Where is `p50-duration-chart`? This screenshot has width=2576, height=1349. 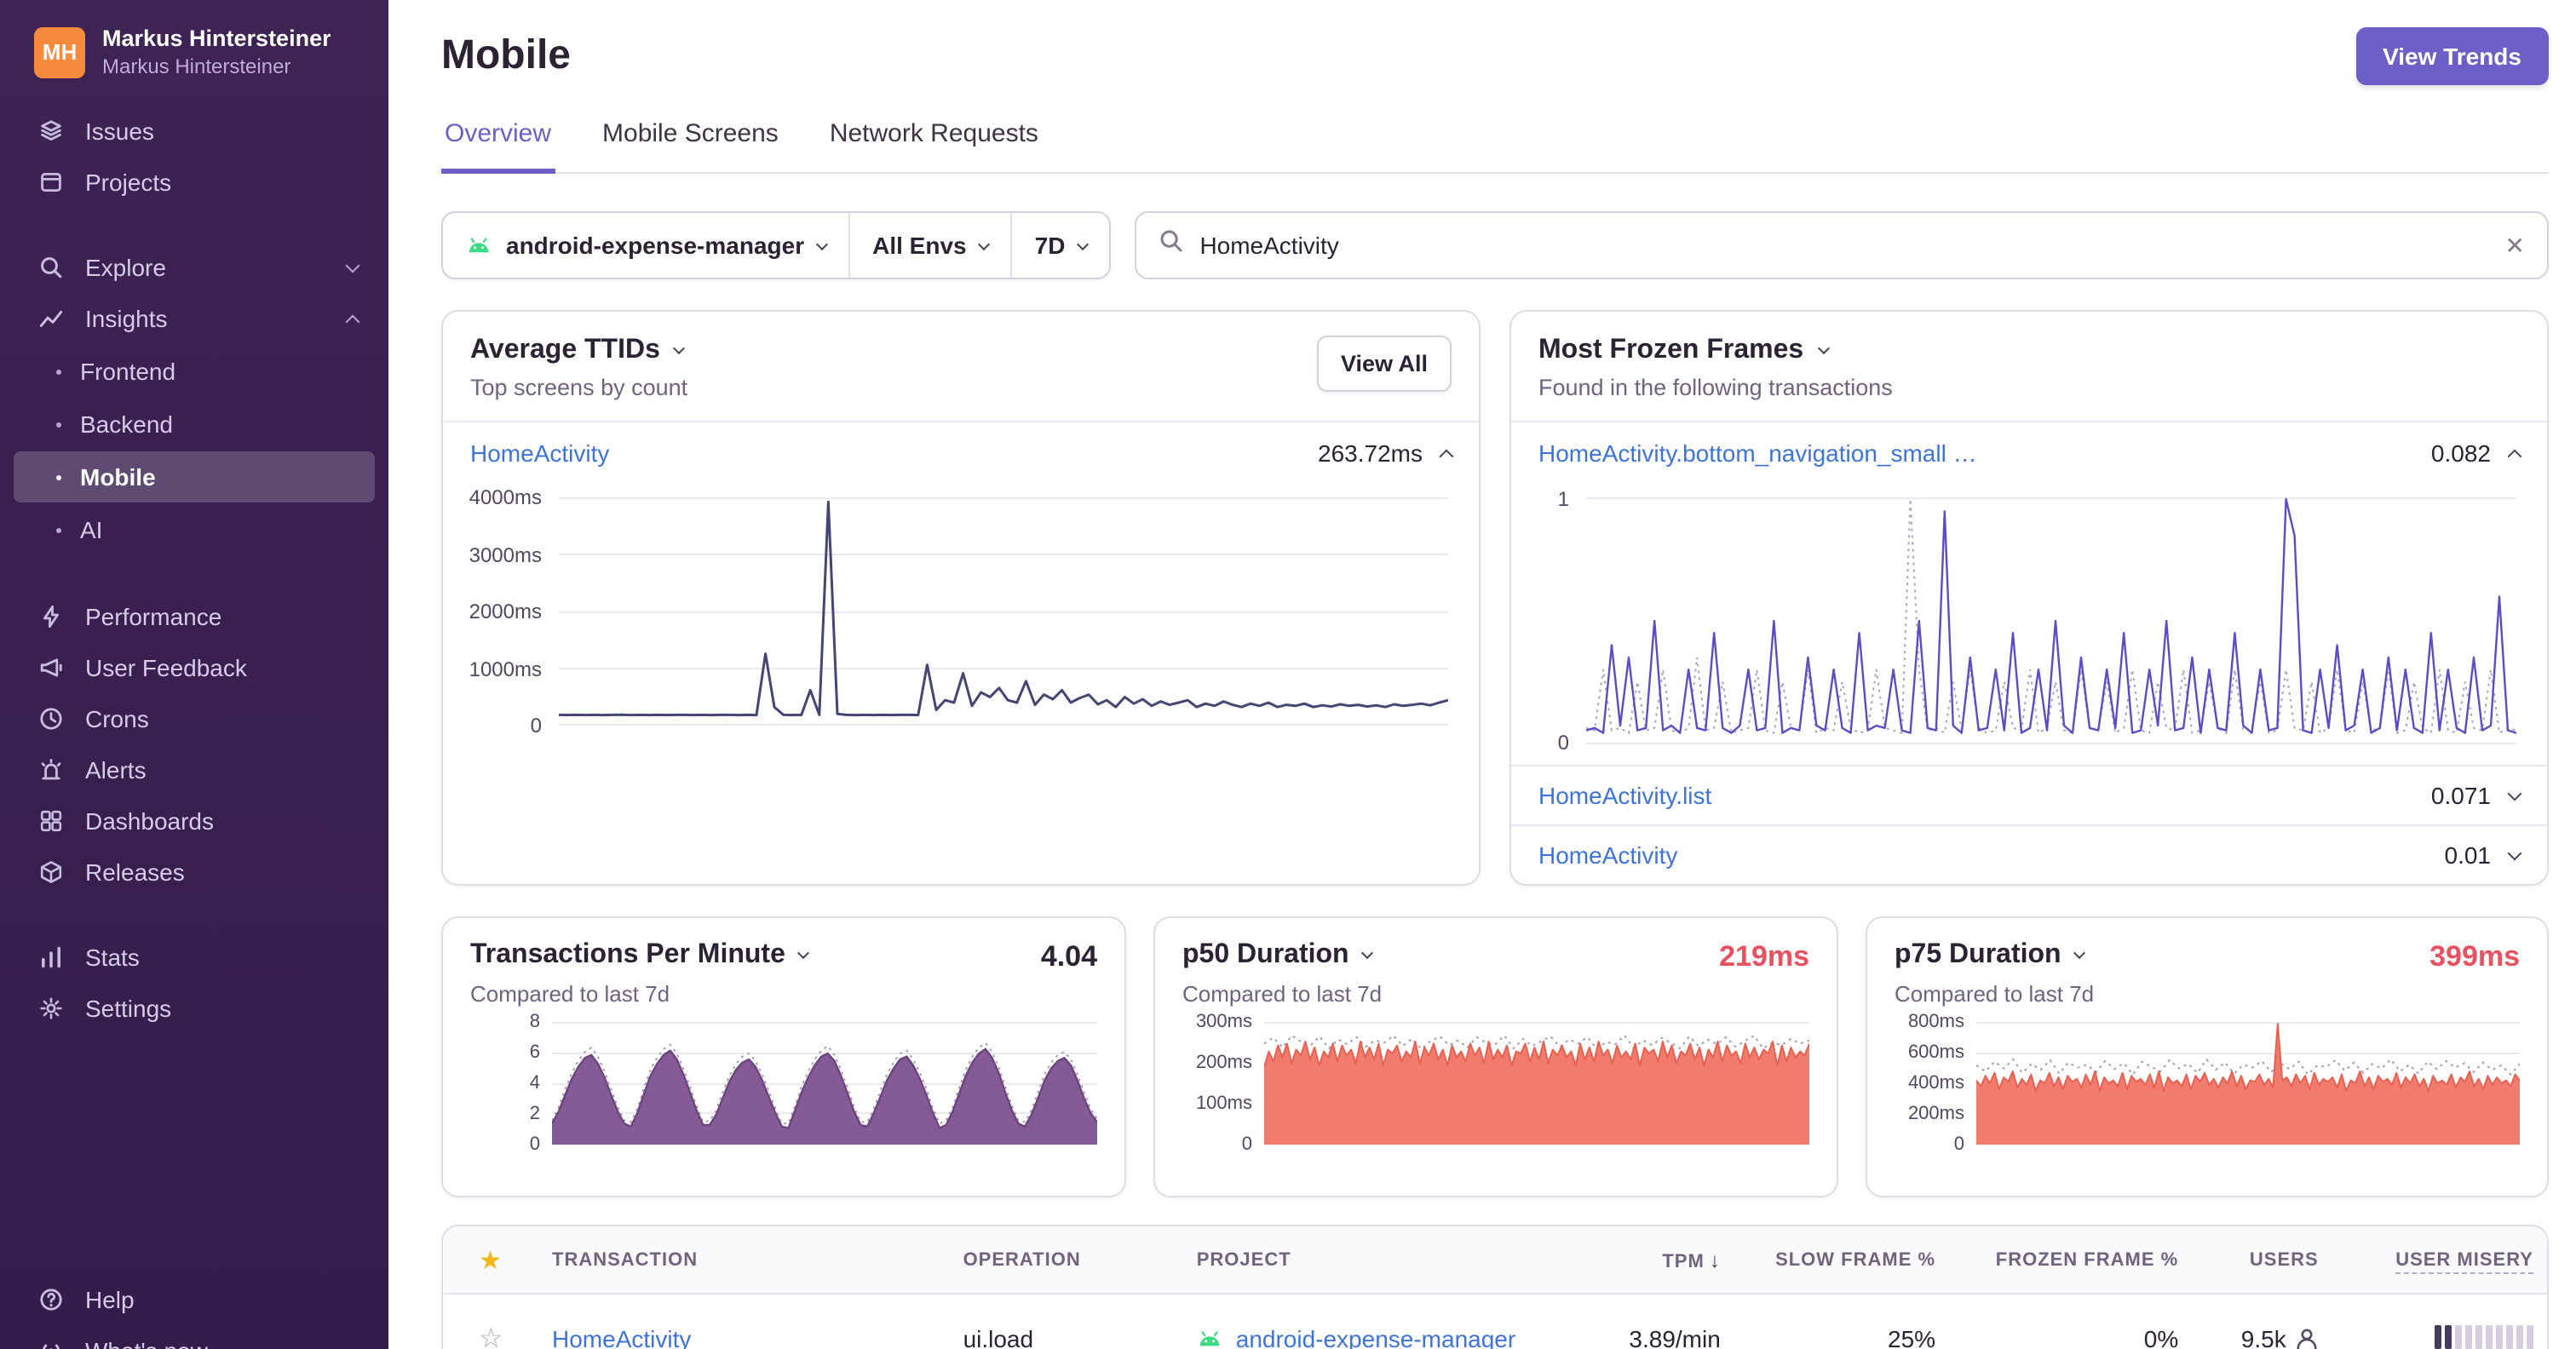 p50-duration-chart is located at coordinates (1537, 1084).